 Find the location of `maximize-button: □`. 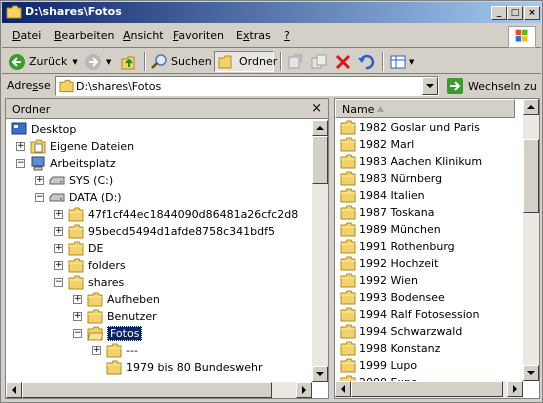

maximize-button: □ is located at coordinates (515, 13).